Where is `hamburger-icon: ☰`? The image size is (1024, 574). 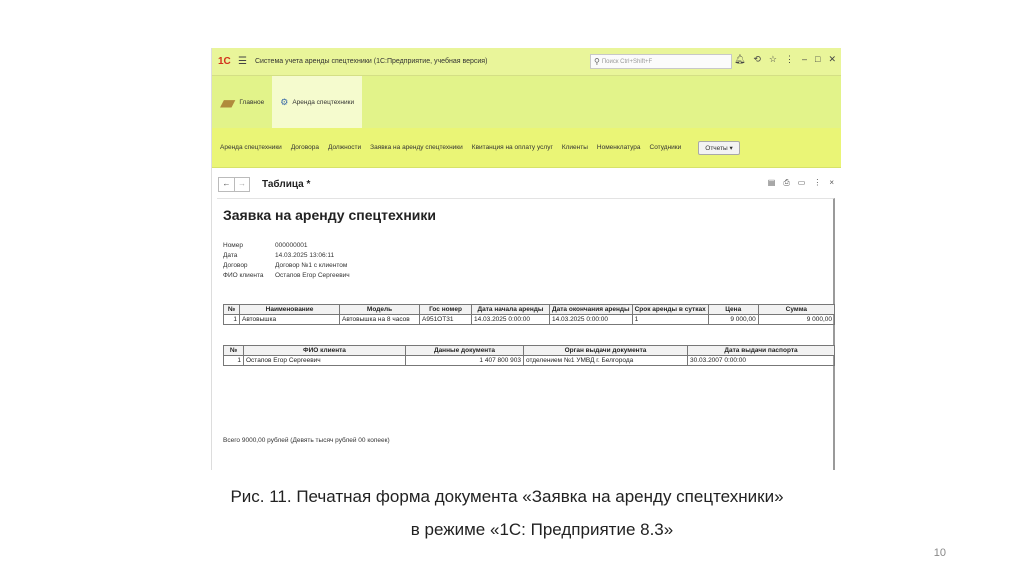
hamburger-icon: ☰ is located at coordinates (242, 61).